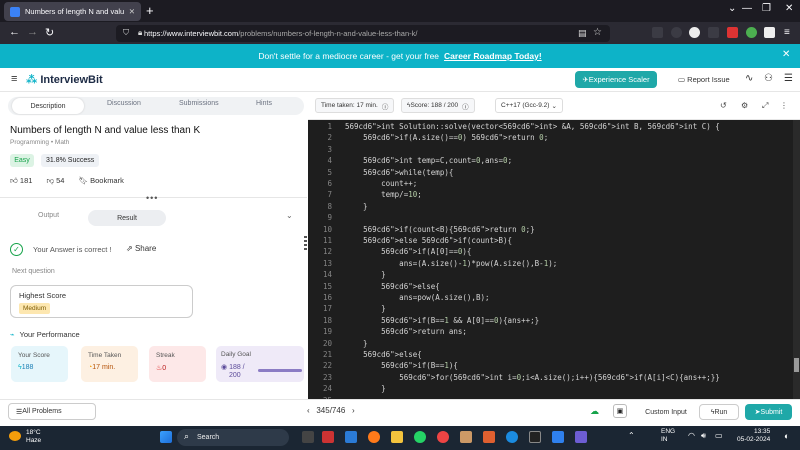  I want to click on language-select: C++17 (Gcc-9.2) ⌄, so click(529, 105).